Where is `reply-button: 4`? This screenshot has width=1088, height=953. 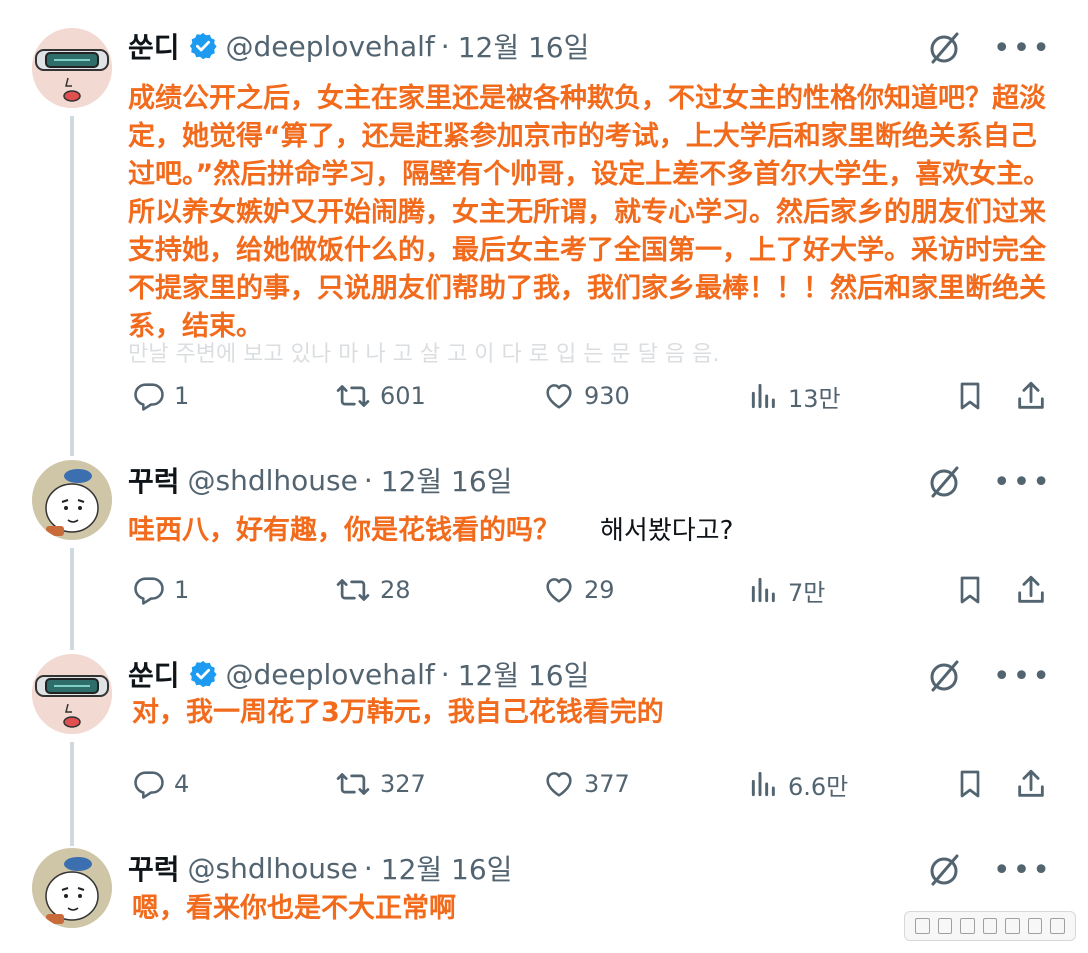 reply-button: 4 is located at coordinates (160, 784).